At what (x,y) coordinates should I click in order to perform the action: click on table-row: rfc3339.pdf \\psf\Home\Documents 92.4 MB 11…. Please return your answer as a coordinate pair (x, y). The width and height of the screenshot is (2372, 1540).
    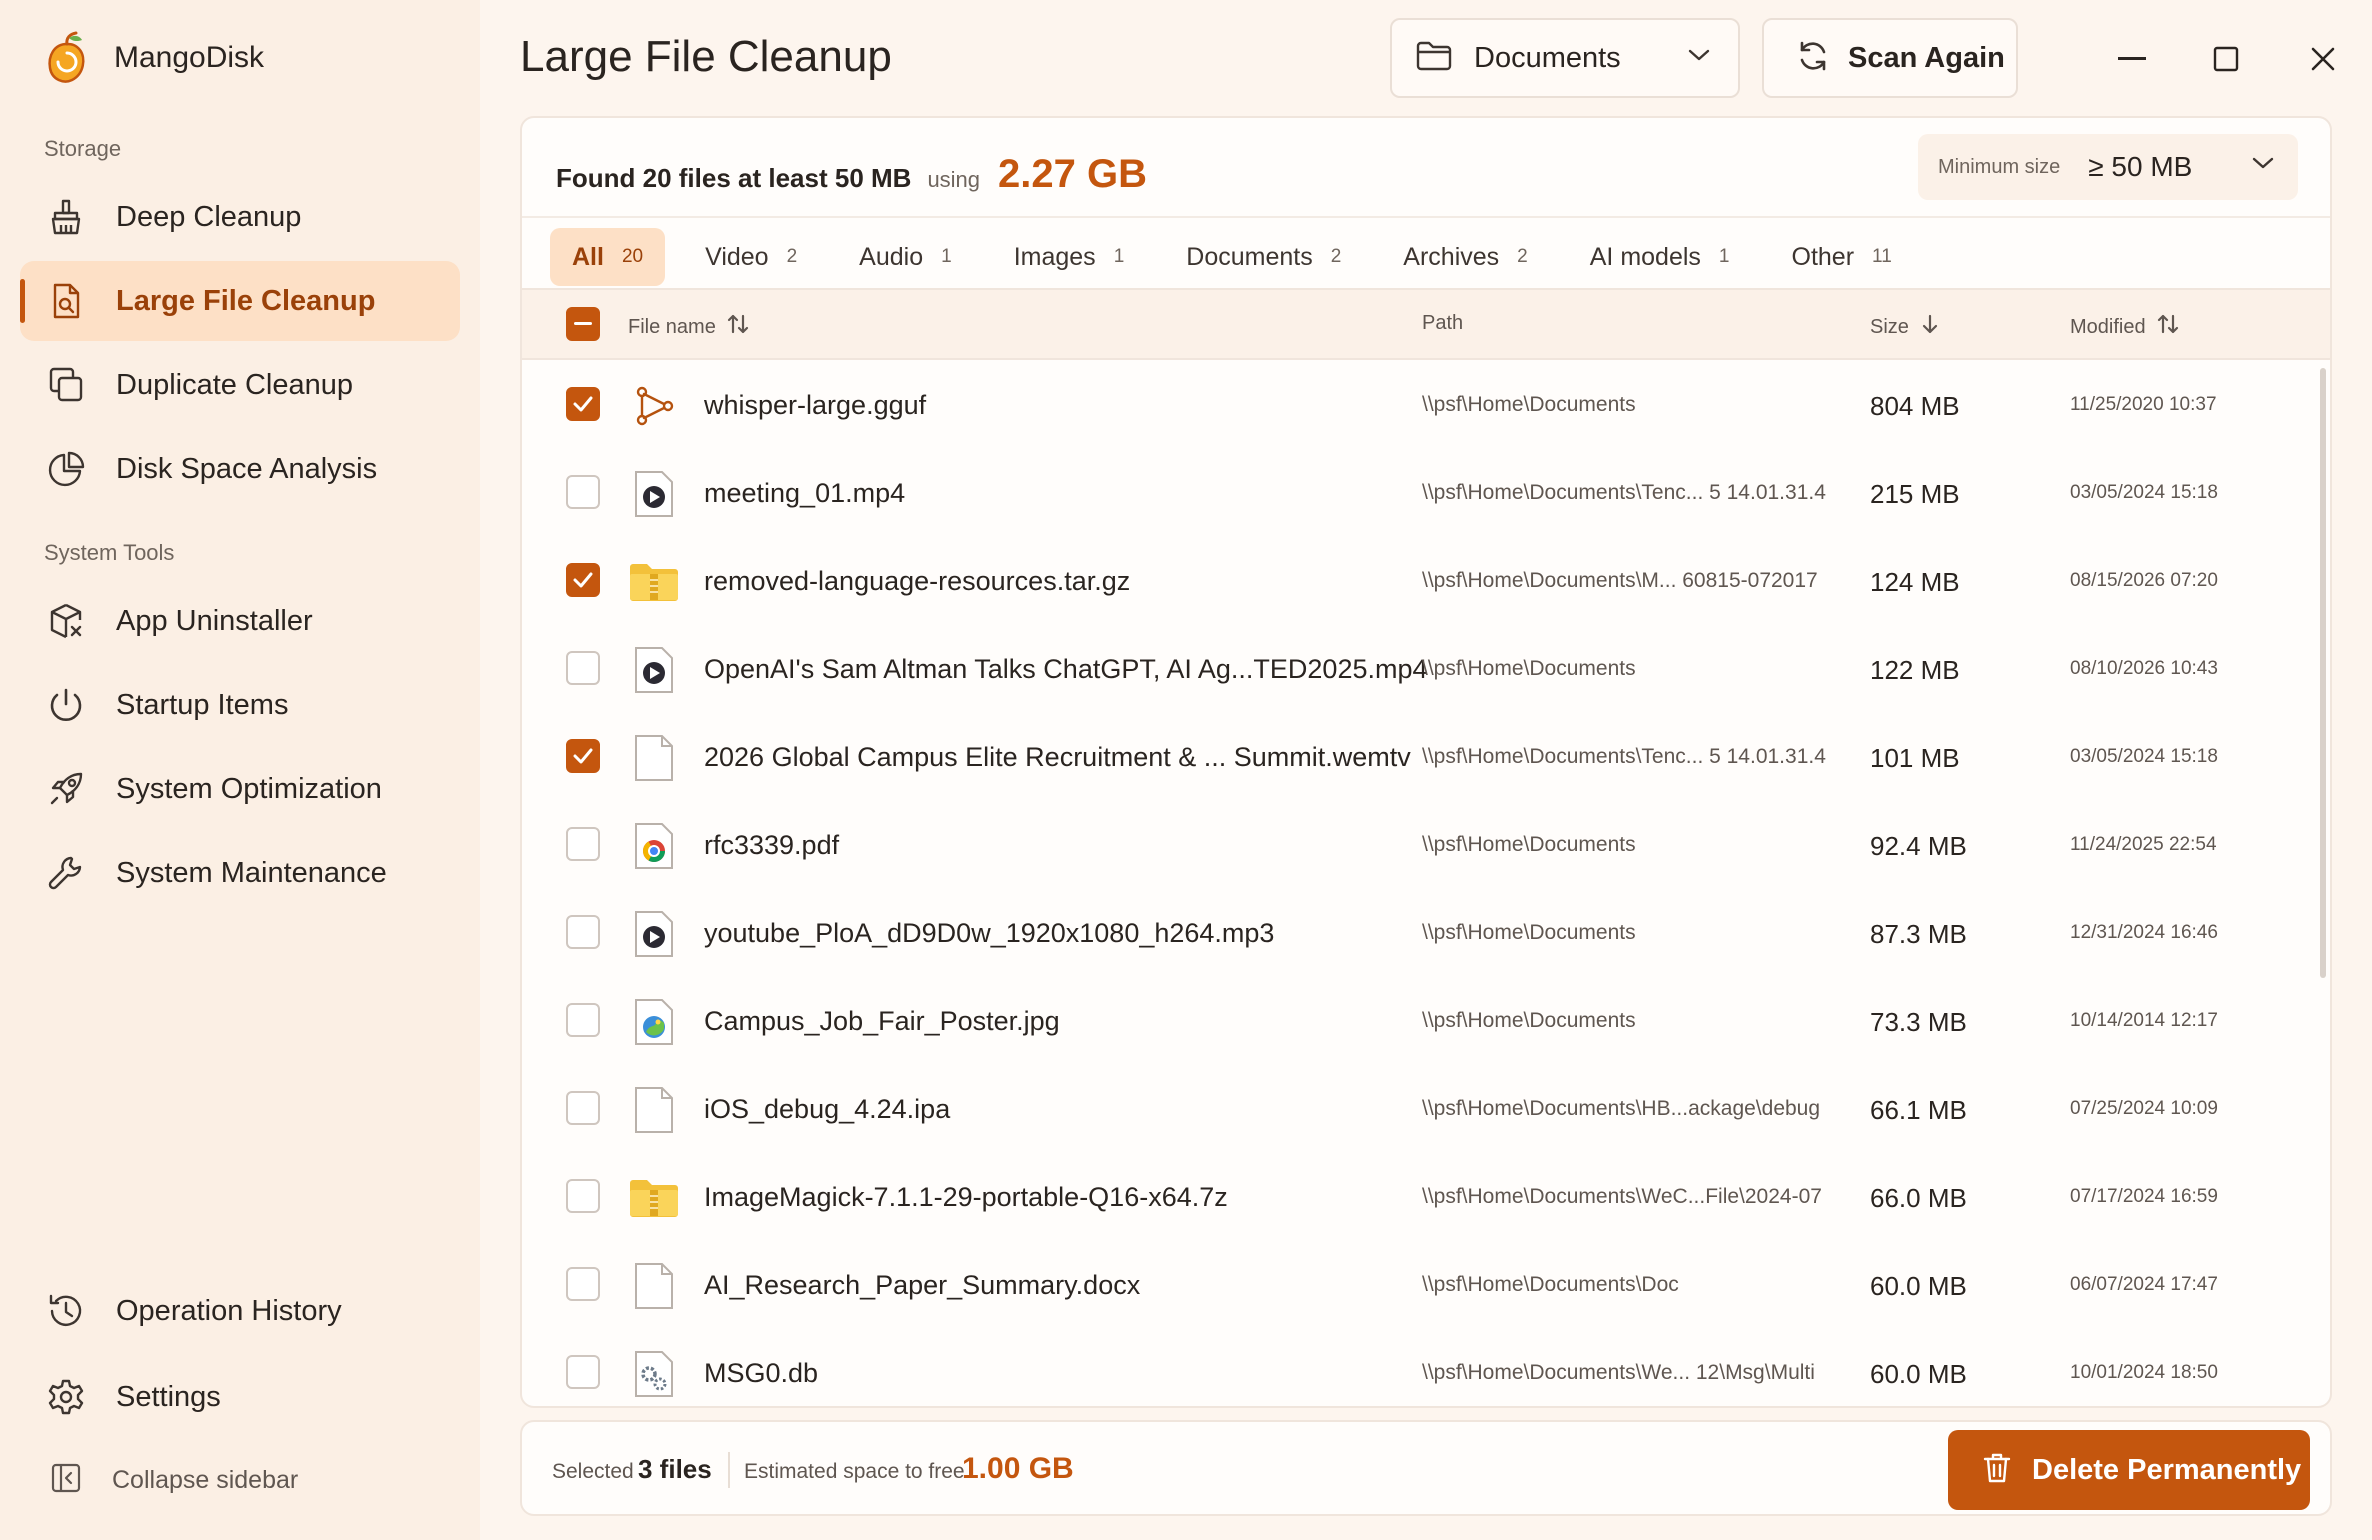
    Looking at the image, I should click on (1426, 844).